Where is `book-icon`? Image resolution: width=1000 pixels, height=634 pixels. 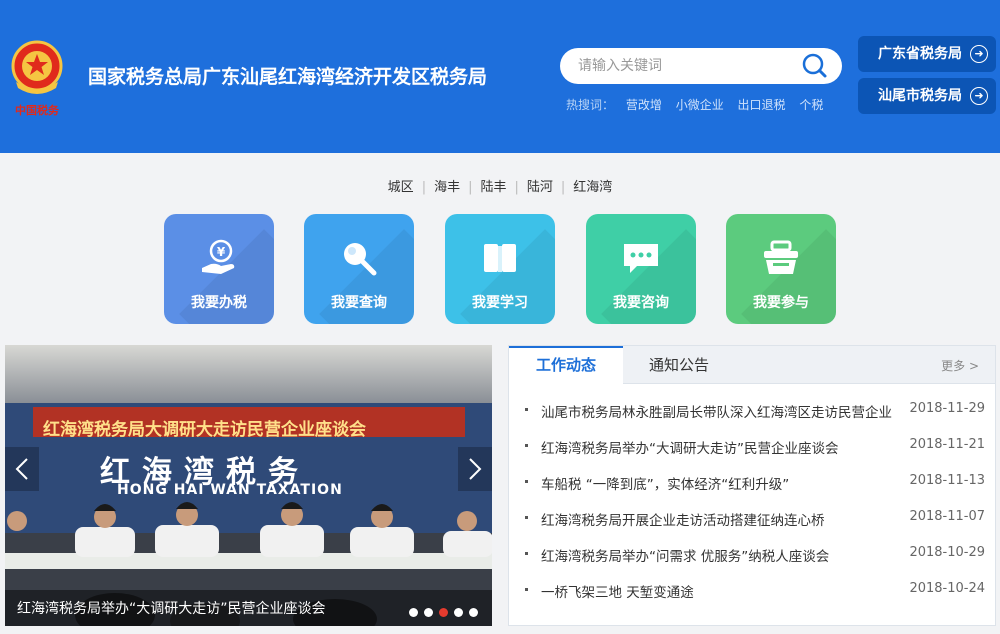
book-icon is located at coordinates (500, 258).